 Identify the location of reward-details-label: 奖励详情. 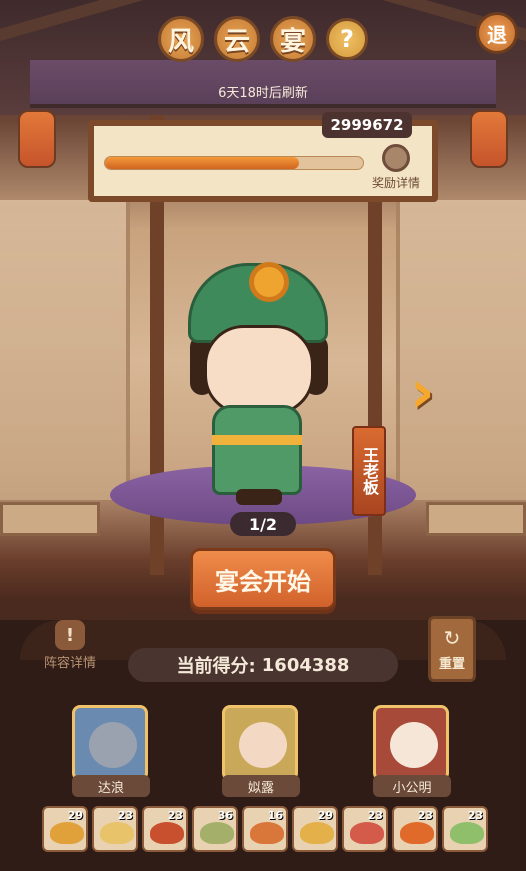
(395, 183).